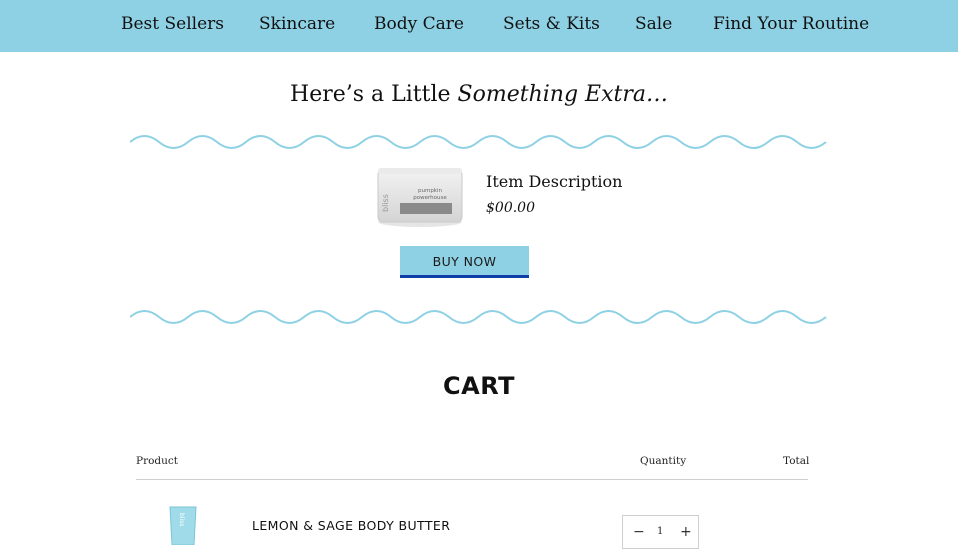 The image size is (958, 549). I want to click on quantity-stepper: − 1 +, so click(660, 532).